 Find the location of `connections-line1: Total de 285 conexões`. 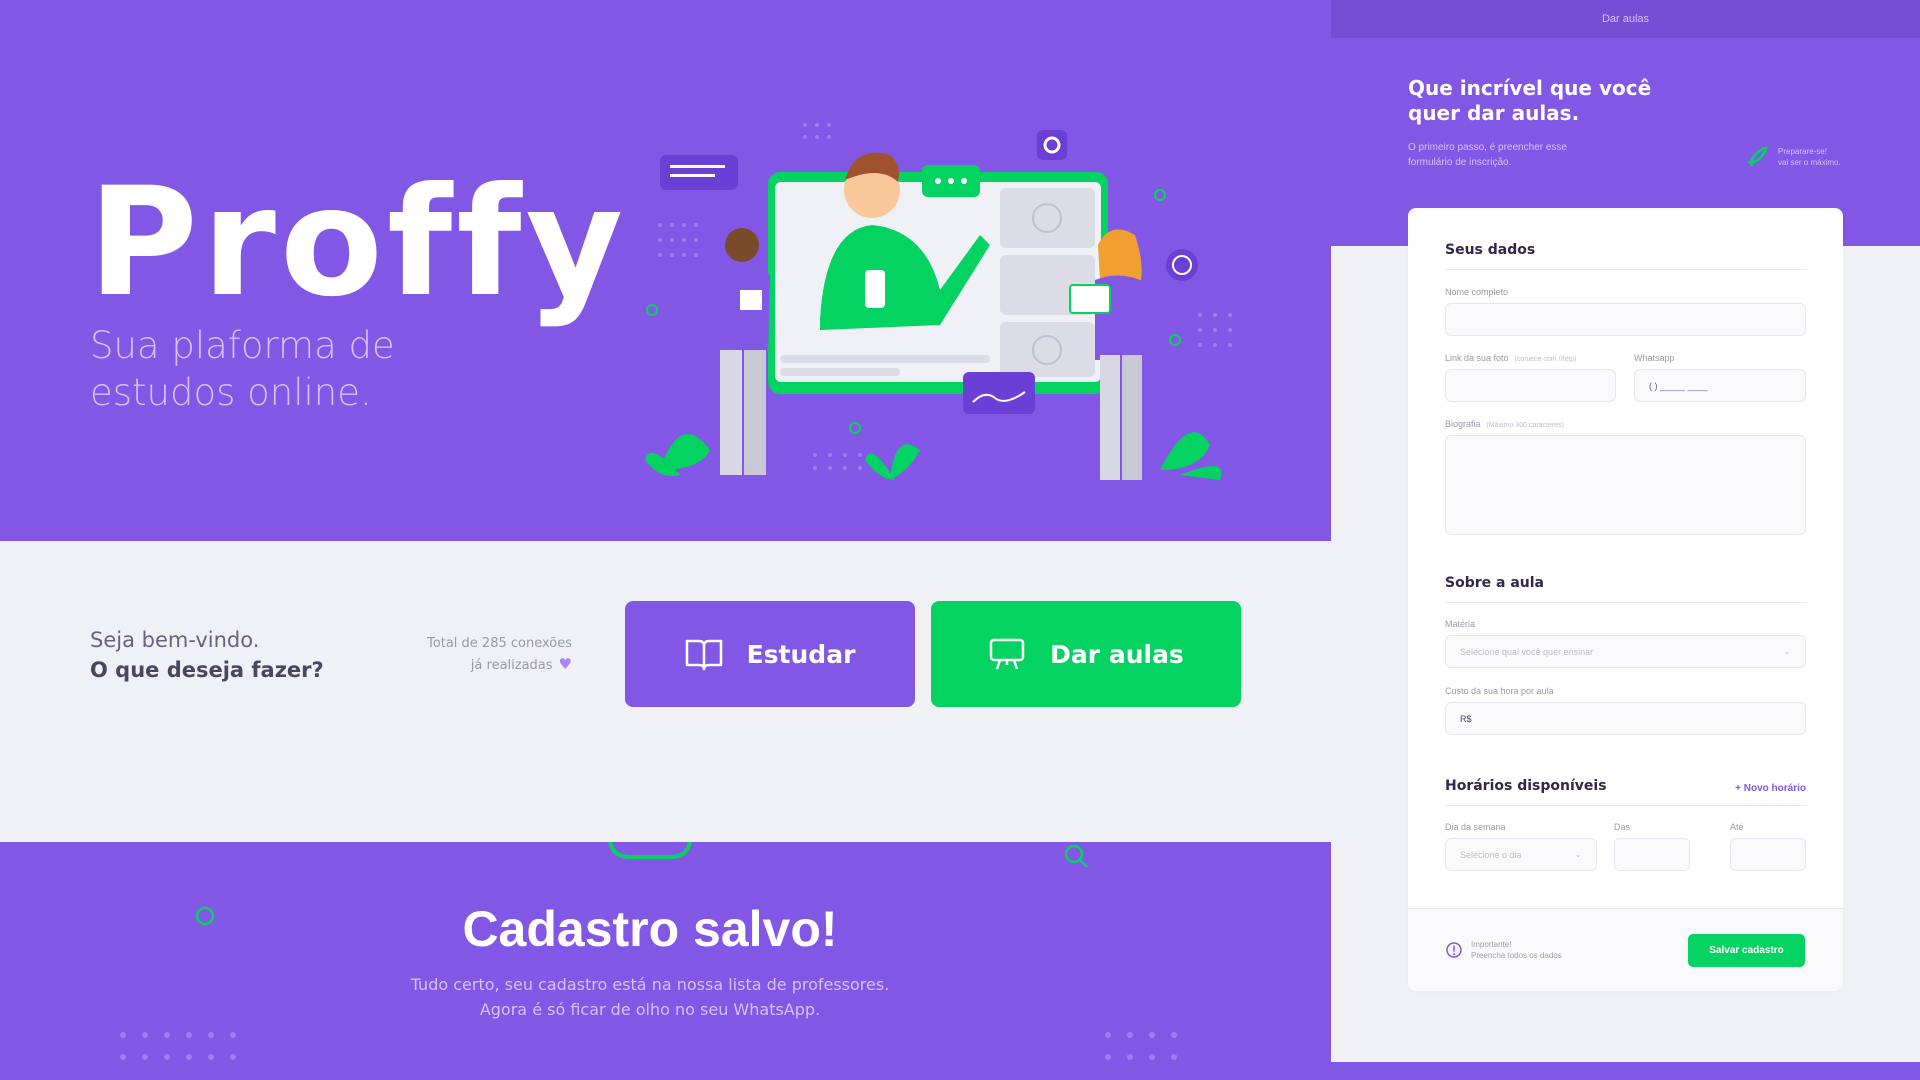

connections-line1: Total de 285 conexões is located at coordinates (499, 643).